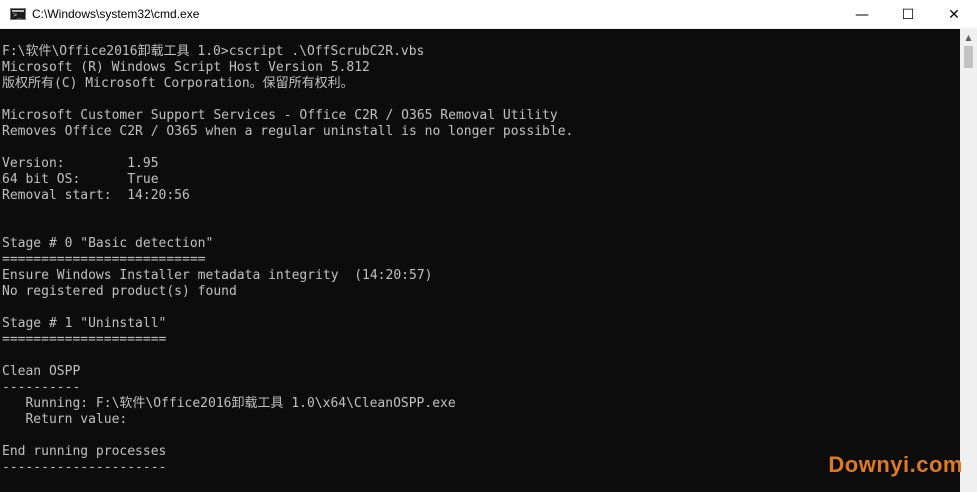 The width and height of the screenshot is (977, 492). I want to click on window-controls: — ☐ ✕, so click(908, 14).